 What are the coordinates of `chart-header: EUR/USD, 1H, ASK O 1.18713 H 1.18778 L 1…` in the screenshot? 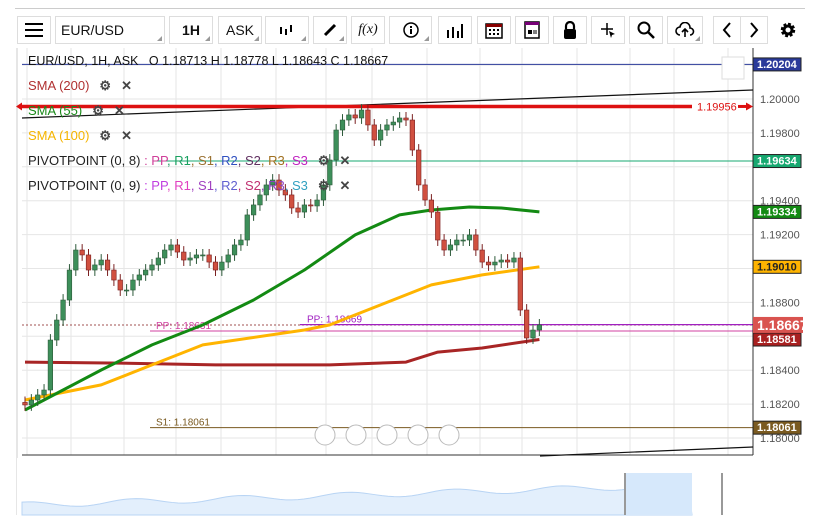 It's located at (208, 61).